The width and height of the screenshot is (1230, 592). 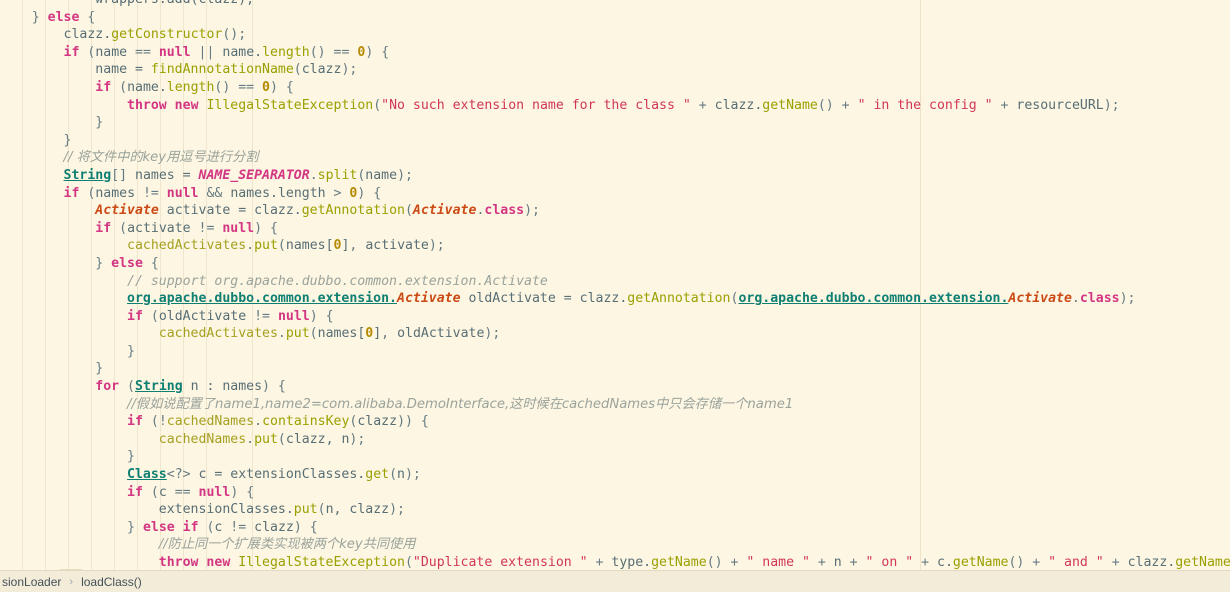 I want to click on code-line: cachedNames.put(clazz, n);, so click(x=615, y=440).